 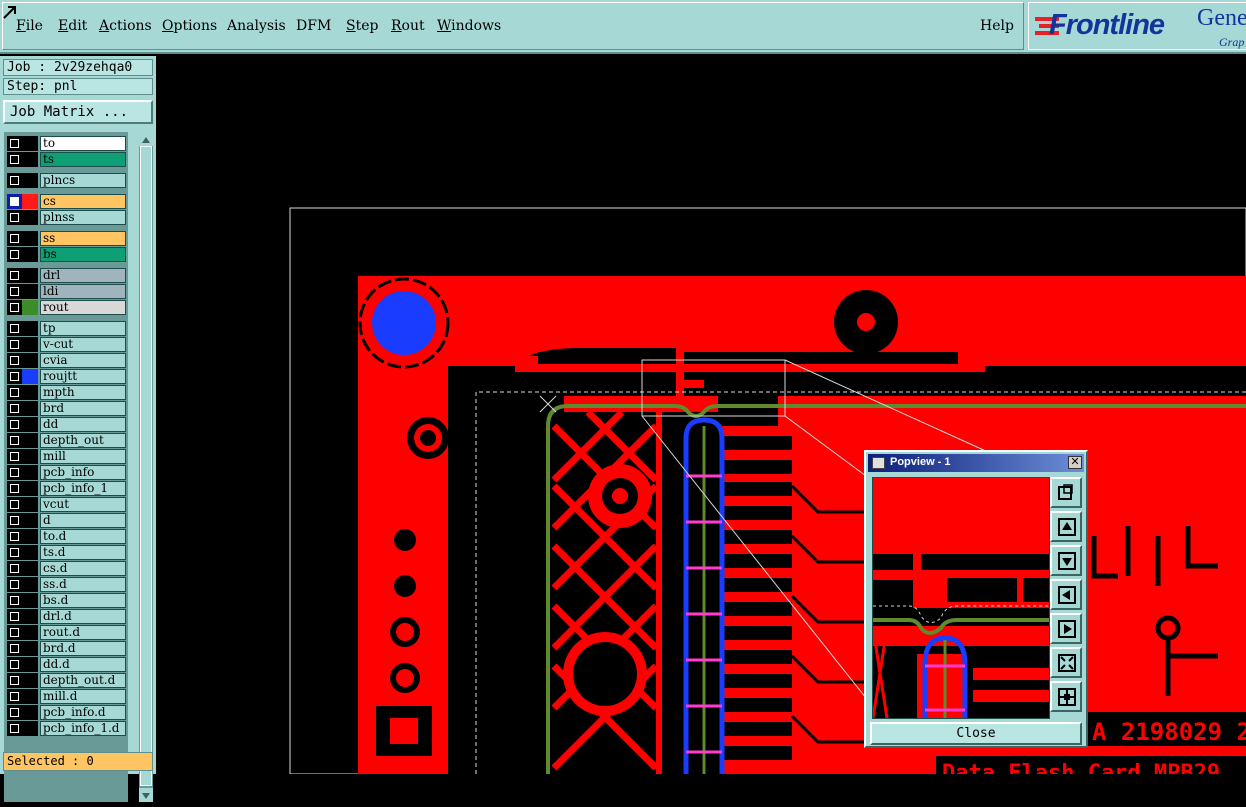 What do you see at coordinates (408, 26) in the screenshot?
I see `menu-rout: Rout` at bounding box center [408, 26].